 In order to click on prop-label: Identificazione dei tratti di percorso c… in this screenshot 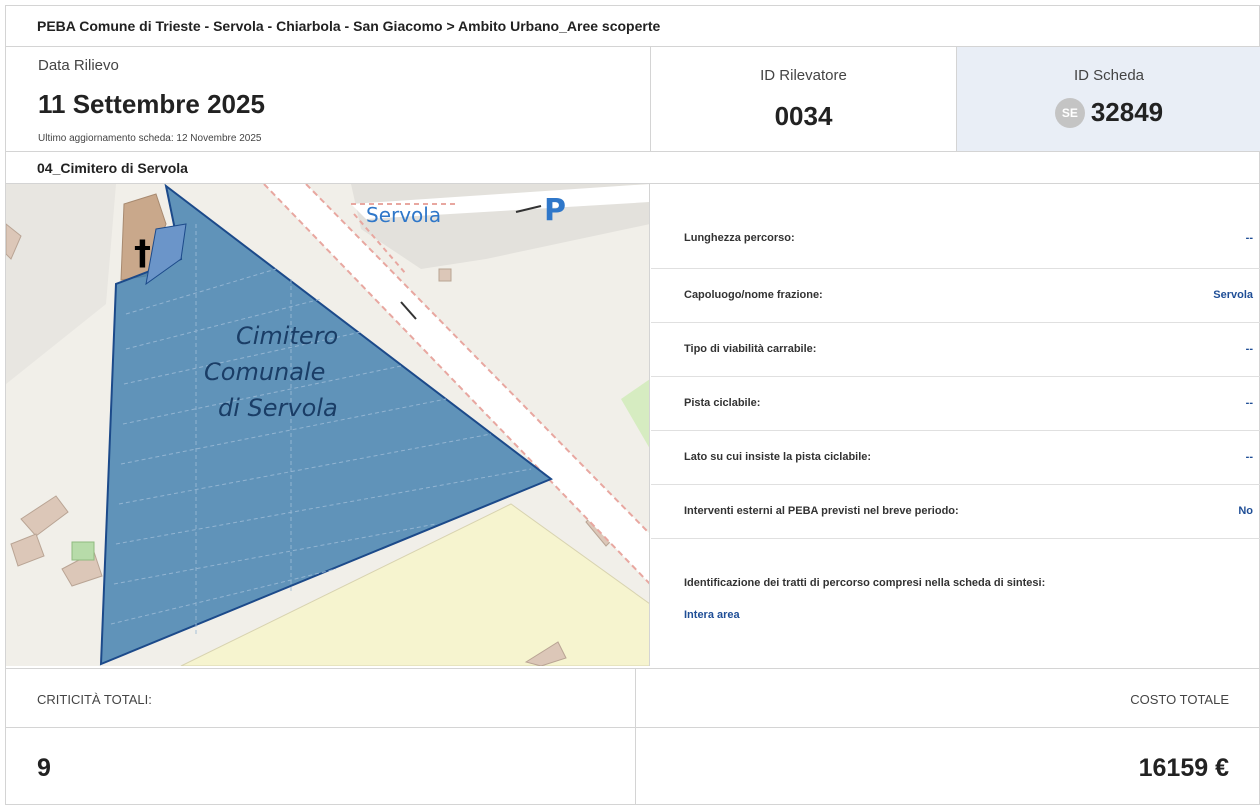, I will do `click(865, 583)`.